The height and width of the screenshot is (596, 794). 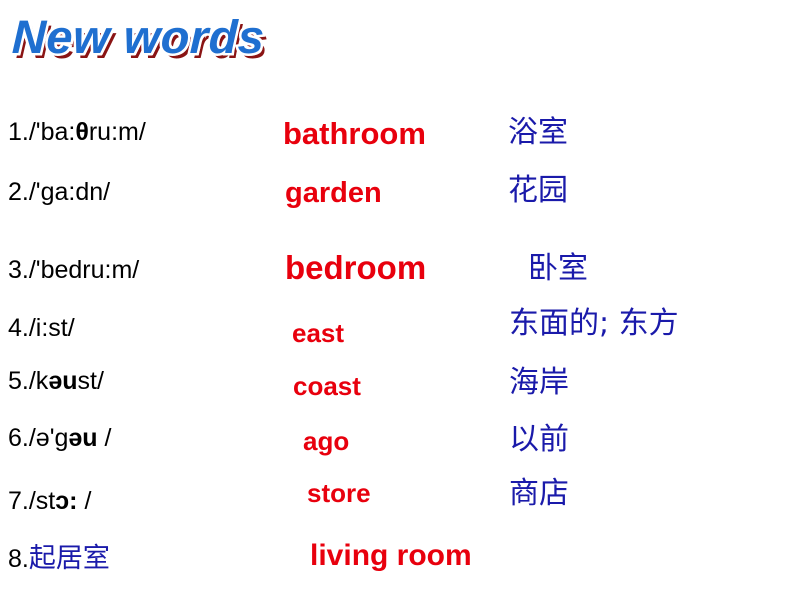 What do you see at coordinates (326, 441) in the screenshot?
I see `english-word-ago: ago` at bounding box center [326, 441].